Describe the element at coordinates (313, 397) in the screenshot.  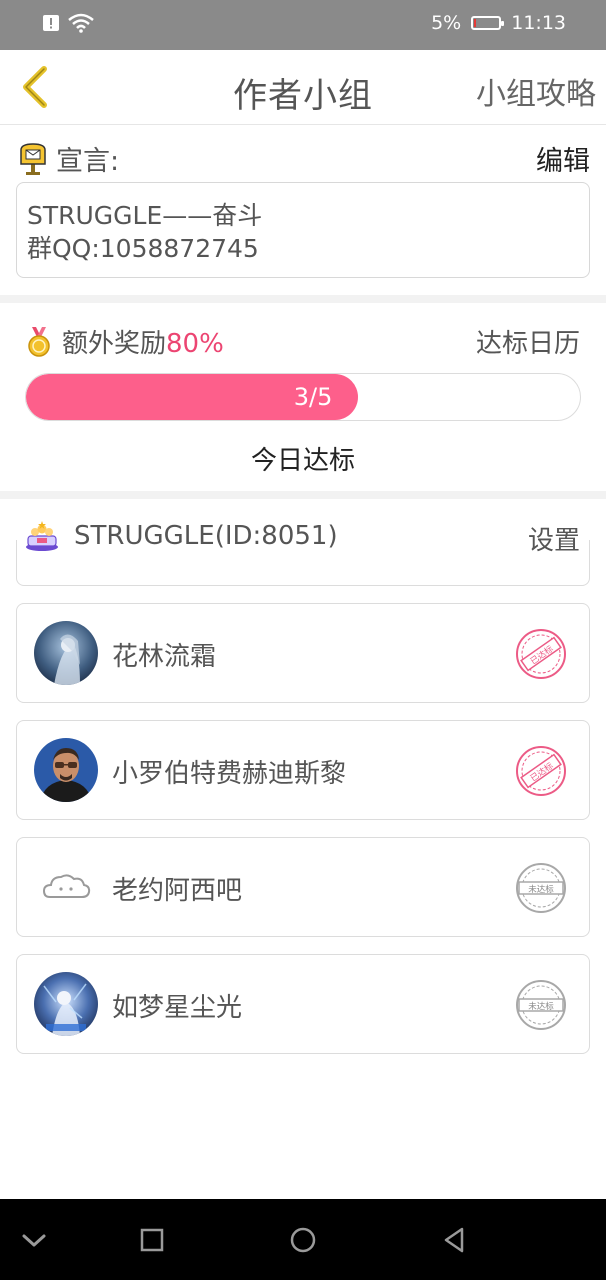
I see `progress-text: 3/5` at that location.